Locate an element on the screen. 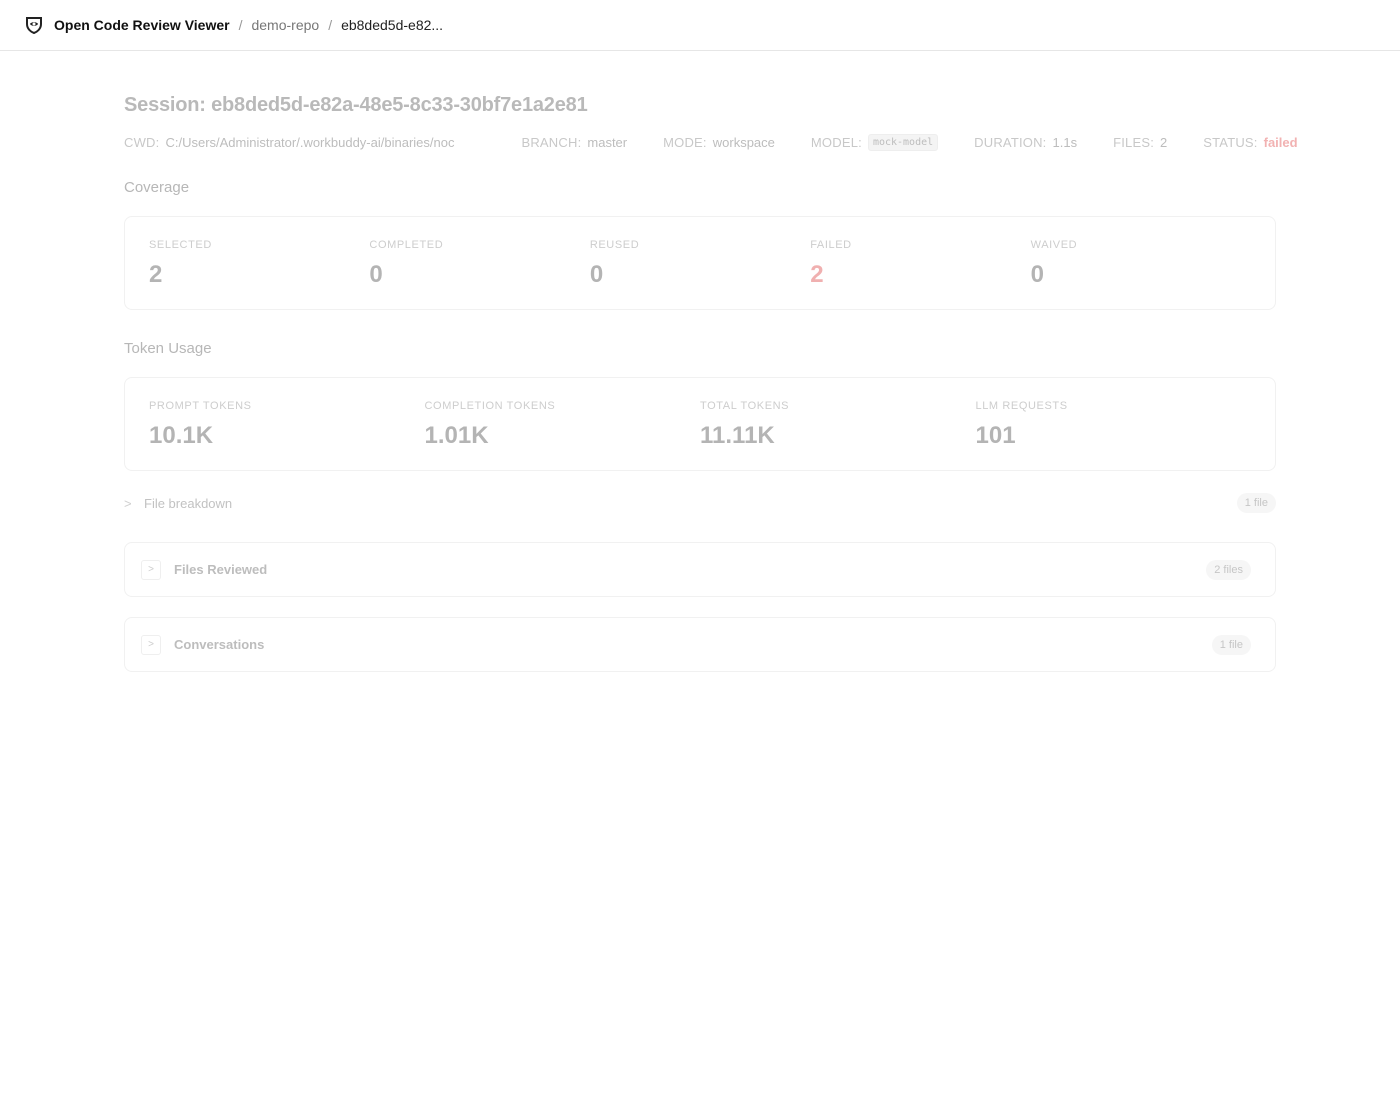 This screenshot has height=1100, width=1400. meta-branch-label: BRANCH: is located at coordinates (551, 142).